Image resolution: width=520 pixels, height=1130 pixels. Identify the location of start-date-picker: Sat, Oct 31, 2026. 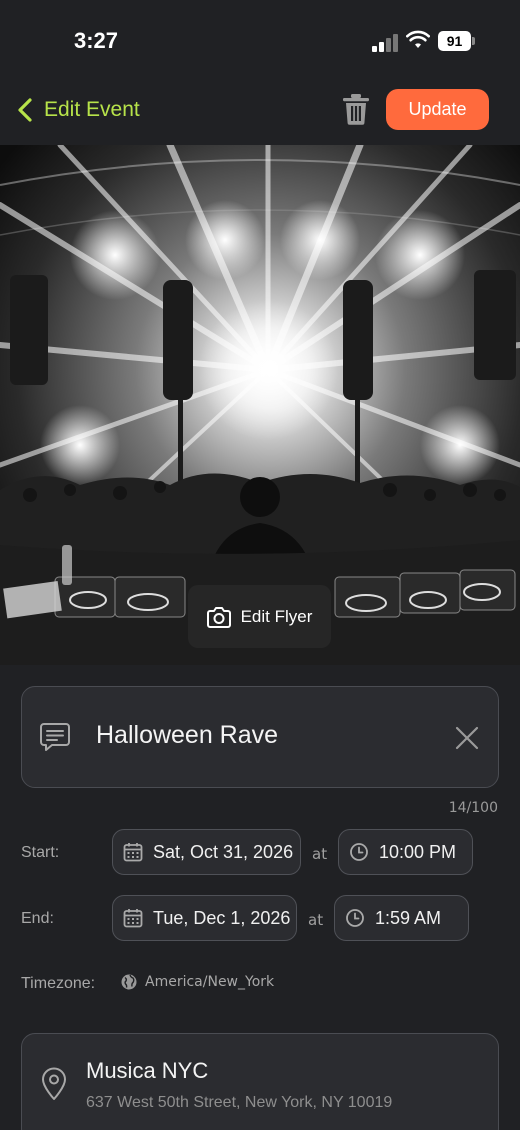
(206, 852).